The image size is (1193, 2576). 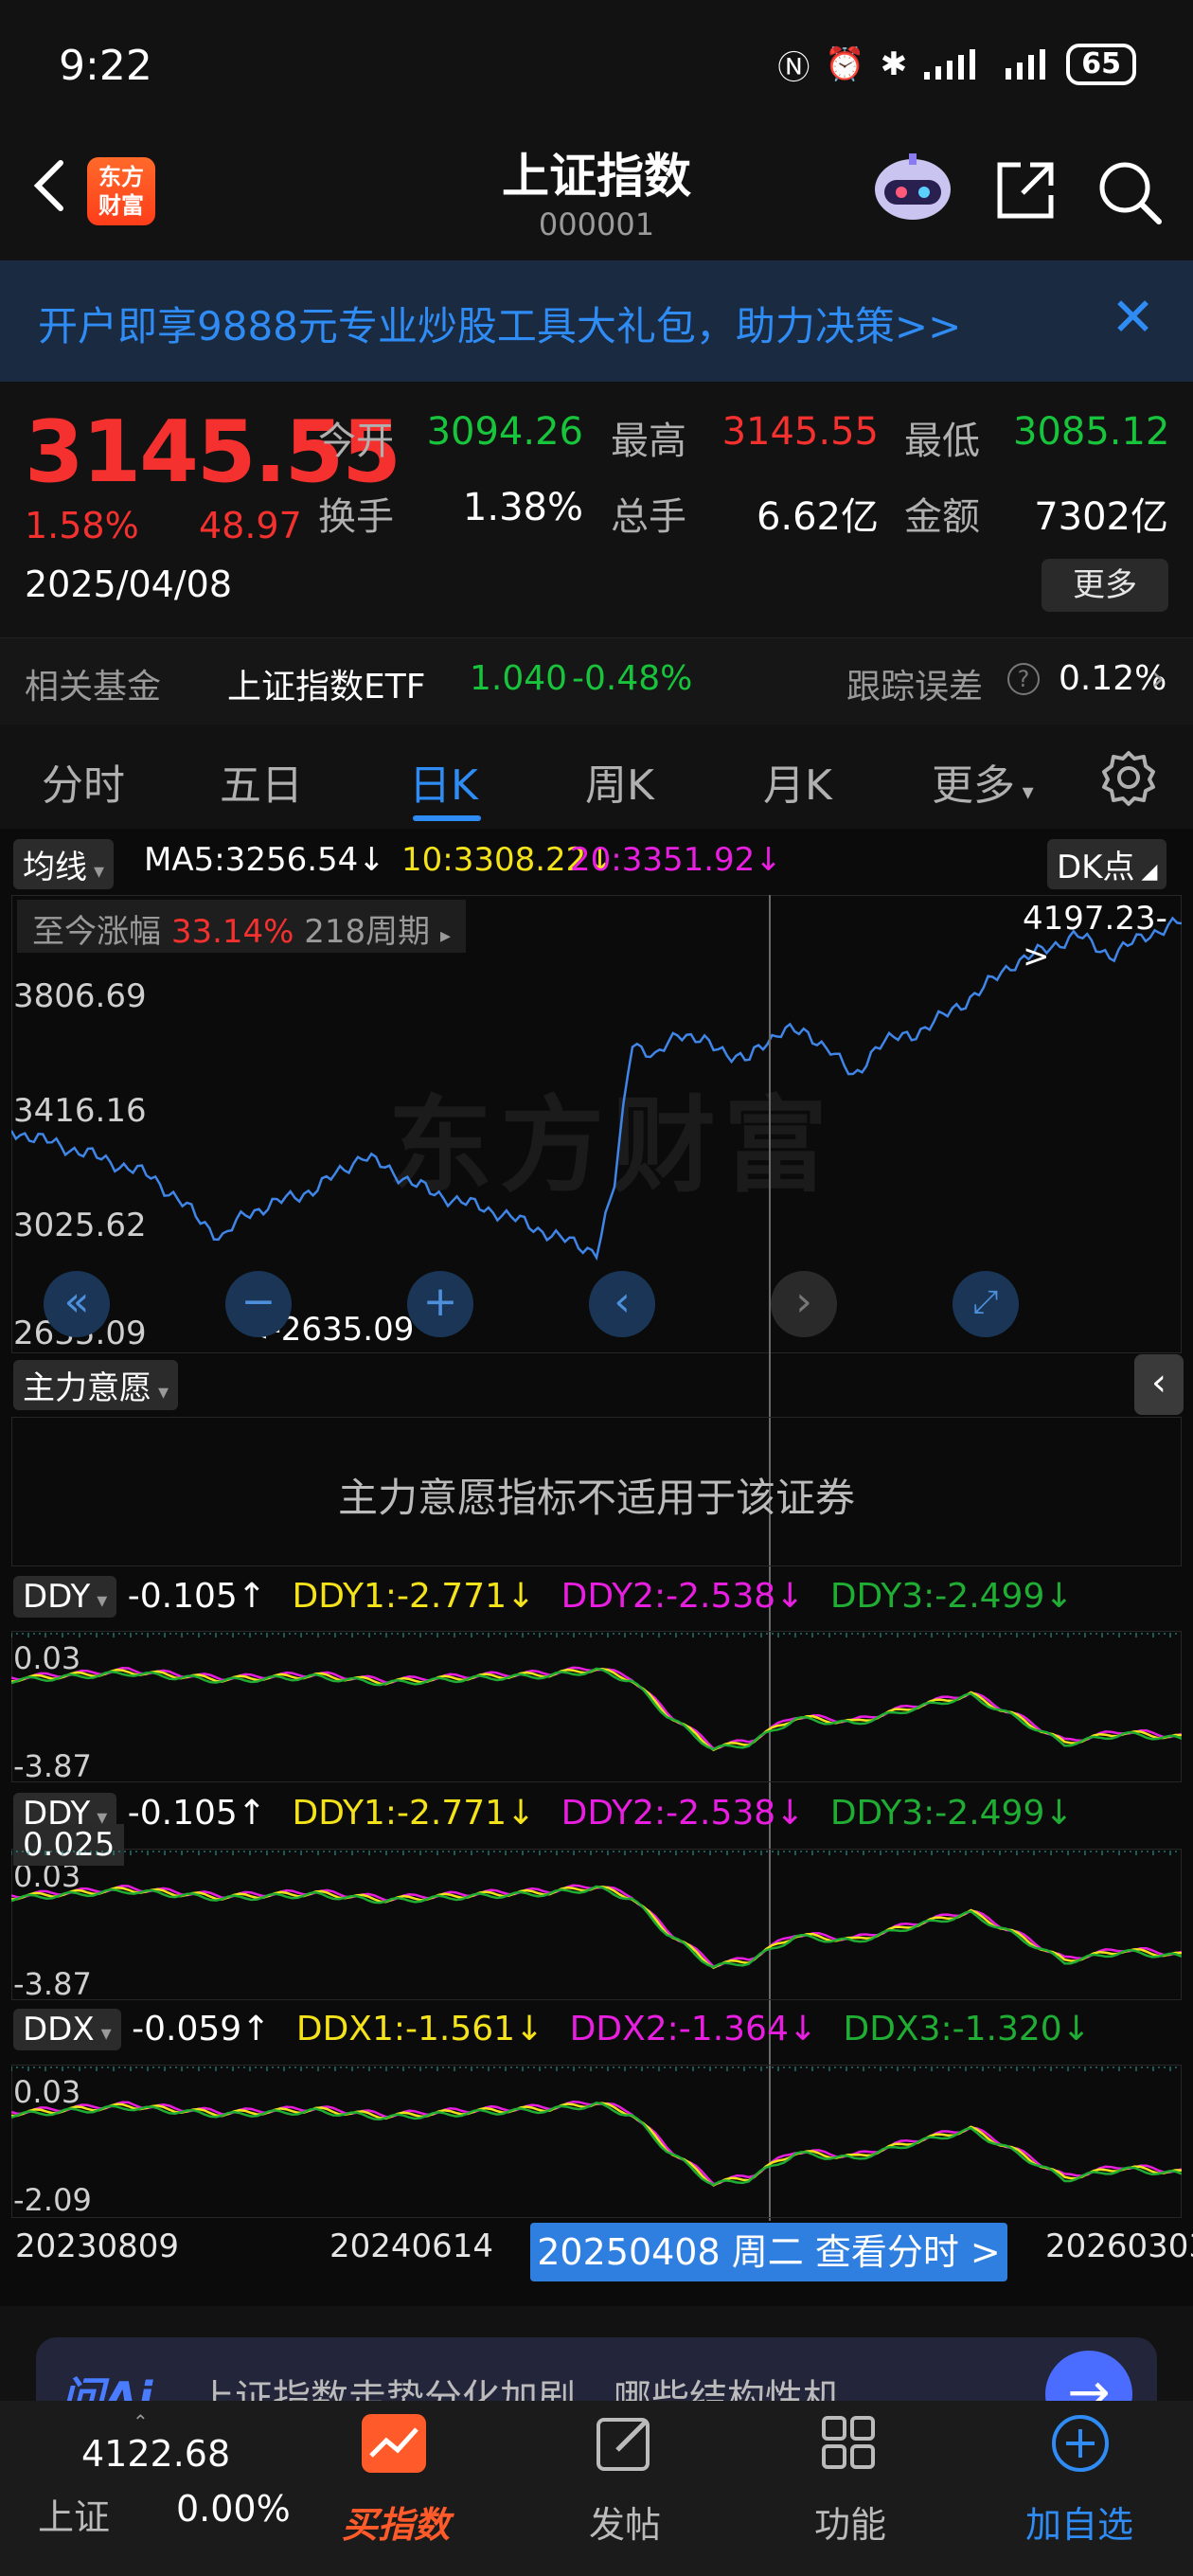 What do you see at coordinates (1025, 190) in the screenshot?
I see `share-icon` at bounding box center [1025, 190].